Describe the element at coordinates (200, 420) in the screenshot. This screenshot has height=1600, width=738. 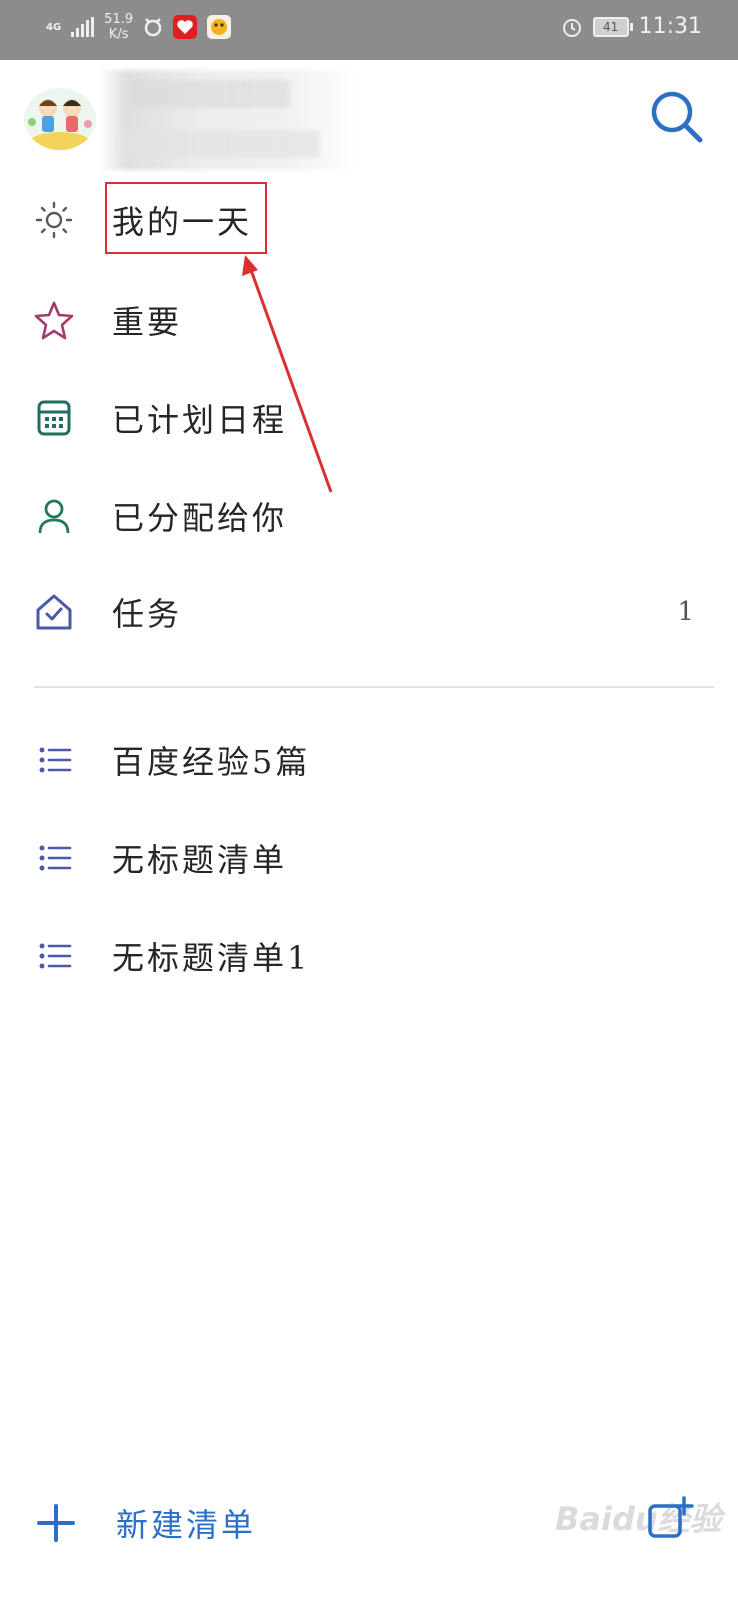
I see `menu-item-label: 已计划日程` at that location.